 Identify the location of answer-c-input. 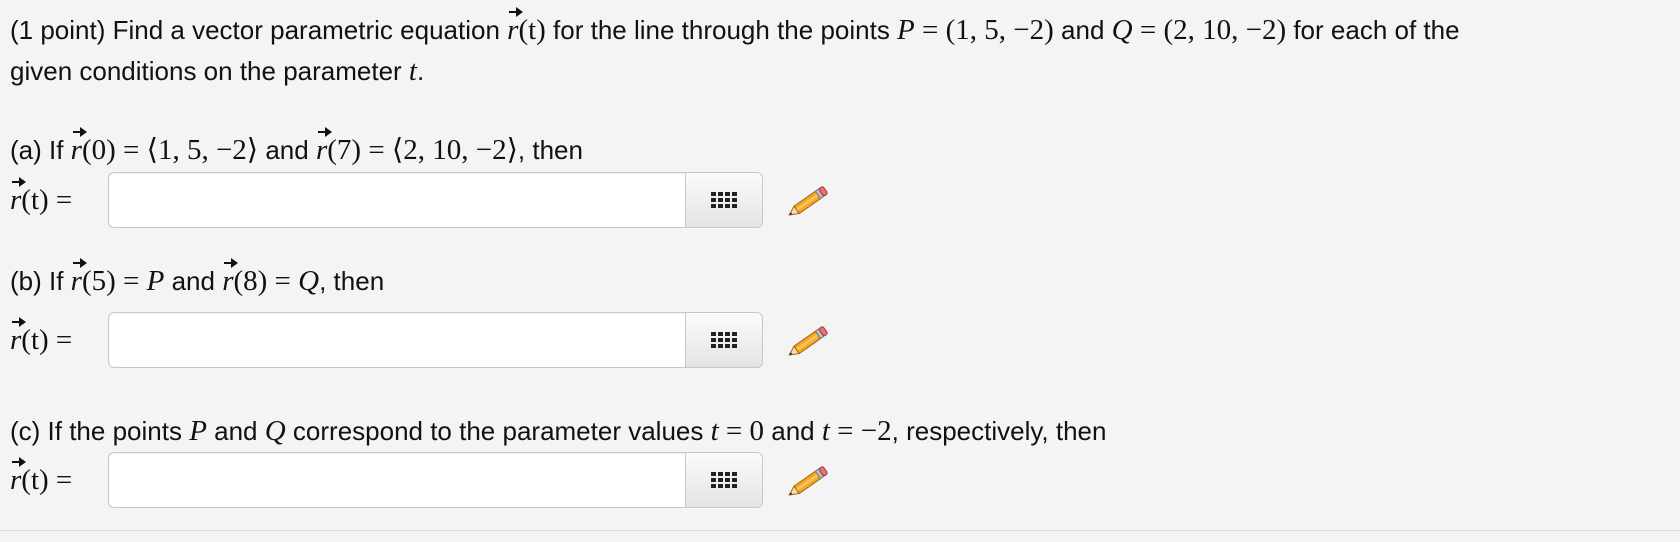
(397, 480).